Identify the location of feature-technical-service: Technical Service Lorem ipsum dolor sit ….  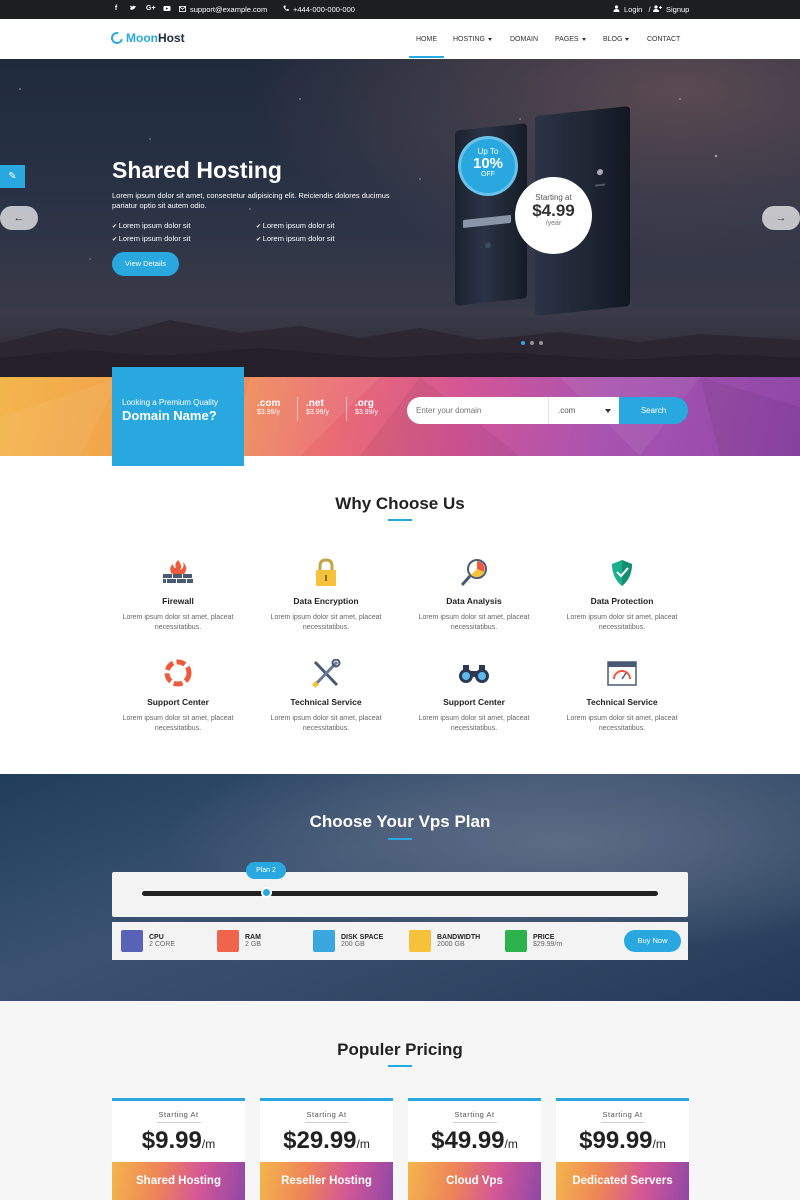
(326, 696).